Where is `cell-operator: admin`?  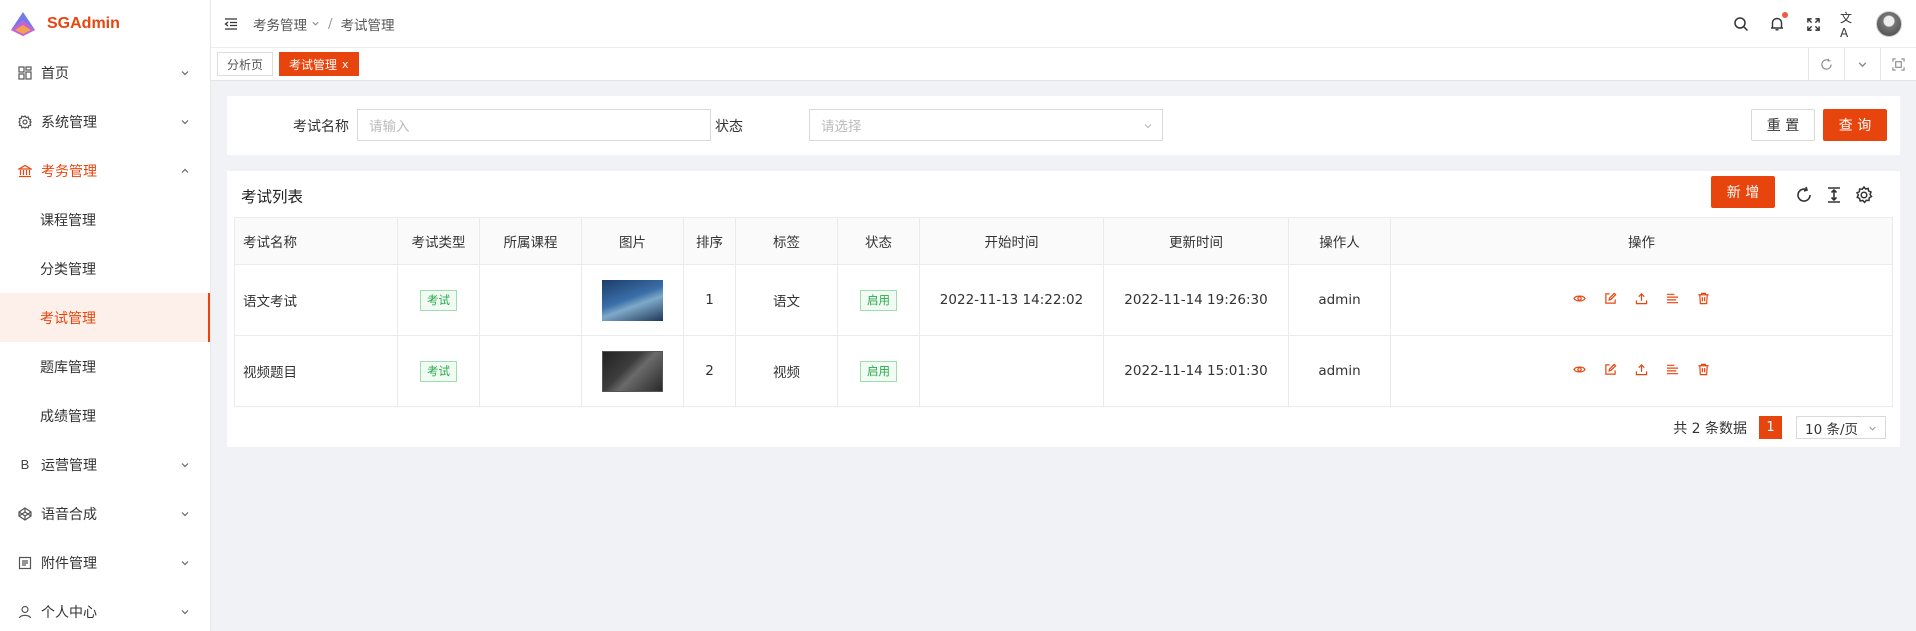
cell-operator: admin is located at coordinates (1339, 371).